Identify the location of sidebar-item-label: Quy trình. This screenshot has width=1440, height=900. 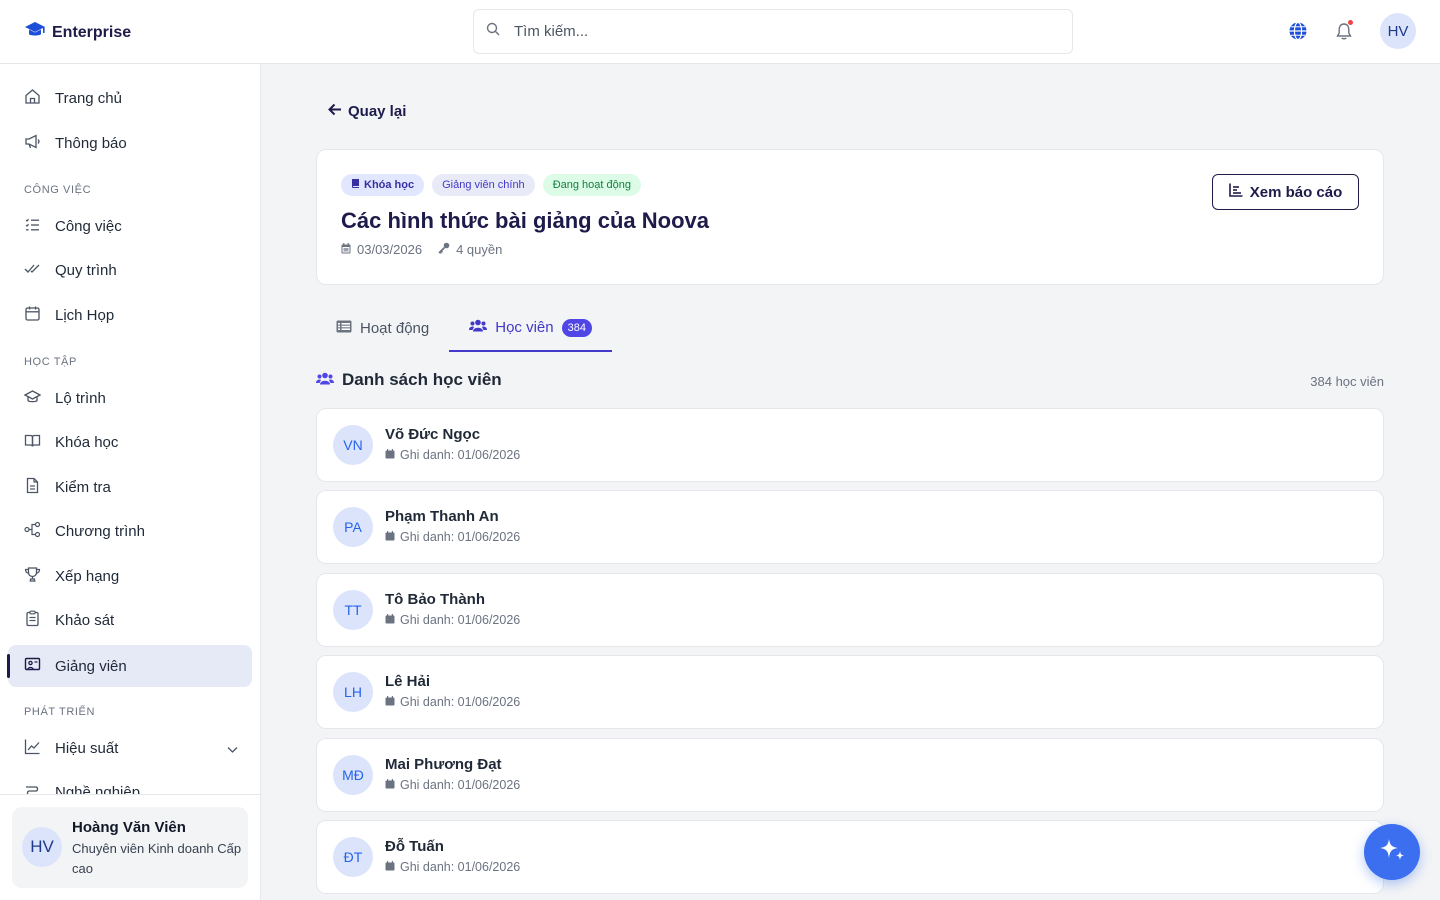
(86, 270).